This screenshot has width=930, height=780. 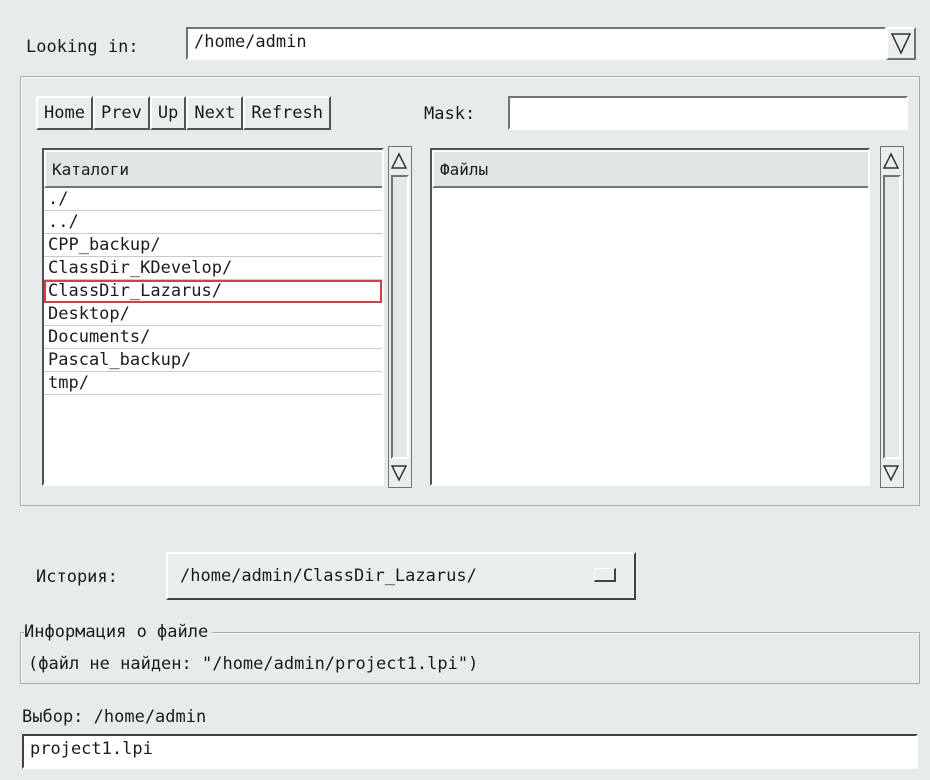 What do you see at coordinates (708, 113) in the screenshot?
I see `mask-input` at bounding box center [708, 113].